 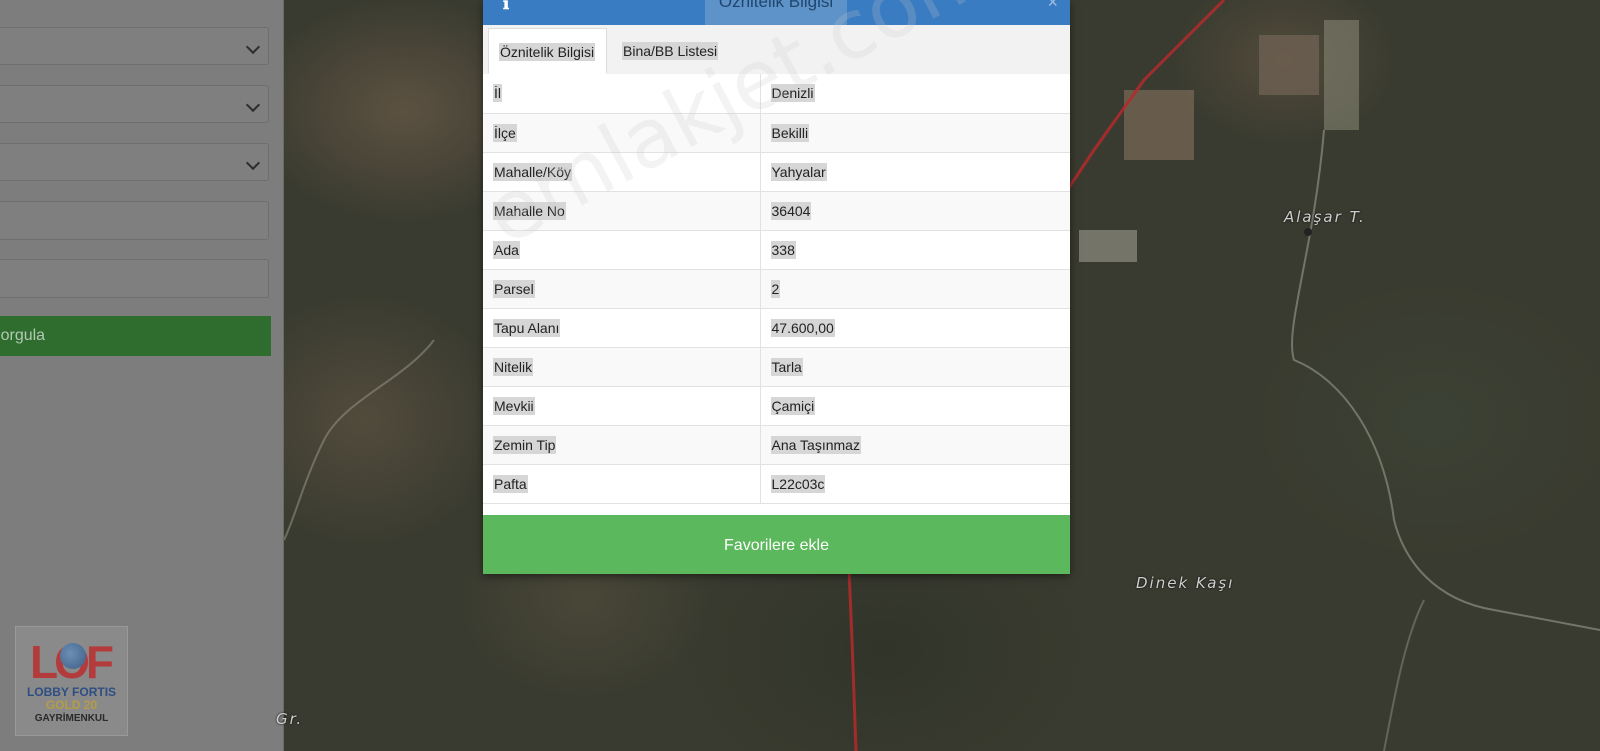 I want to click on attr-value-text: L22c03c, so click(x=798, y=483).